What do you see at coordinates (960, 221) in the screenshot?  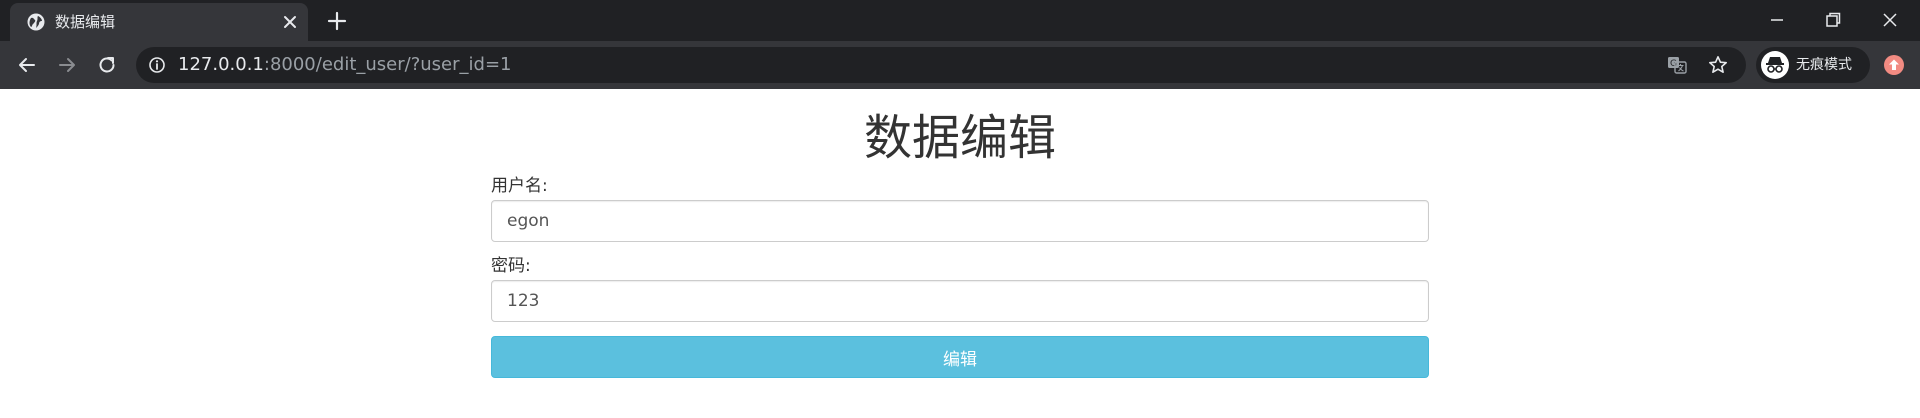 I see `username-input` at bounding box center [960, 221].